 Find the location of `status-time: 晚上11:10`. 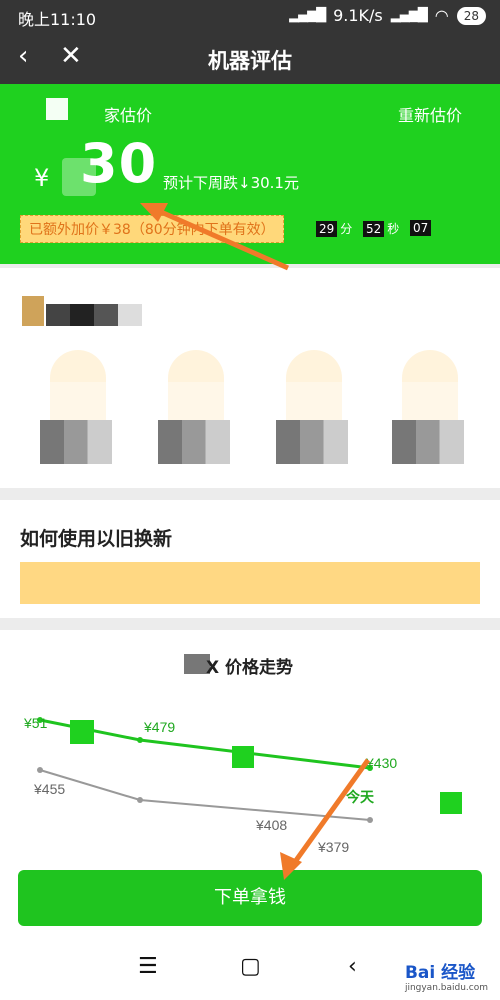

status-time: 晚上11:10 is located at coordinates (57, 19).